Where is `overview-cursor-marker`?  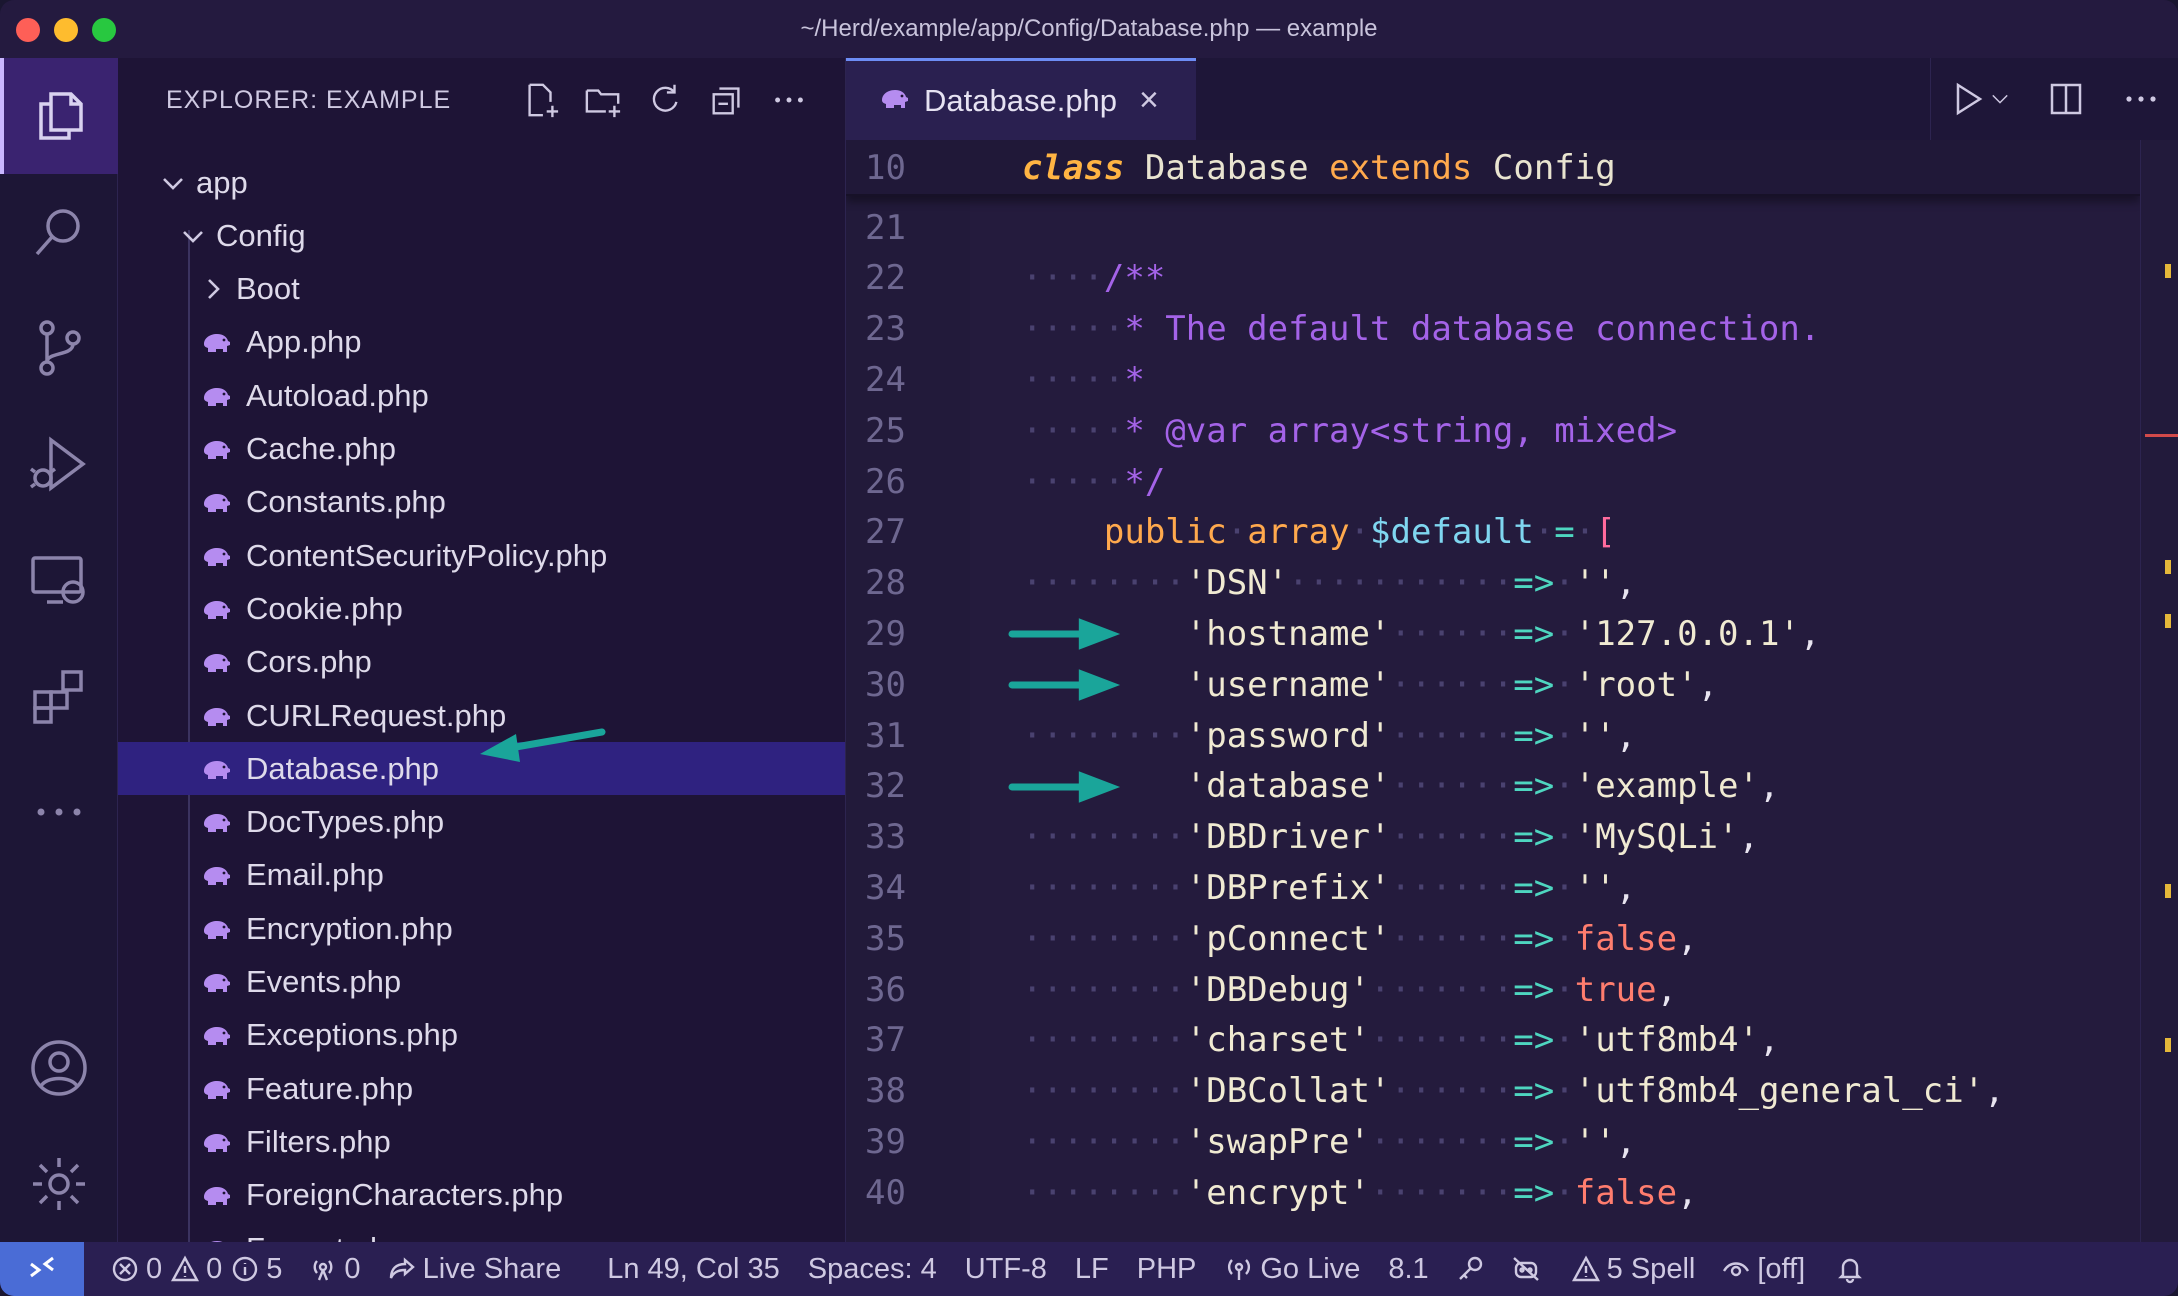 overview-cursor-marker is located at coordinates (2161, 435).